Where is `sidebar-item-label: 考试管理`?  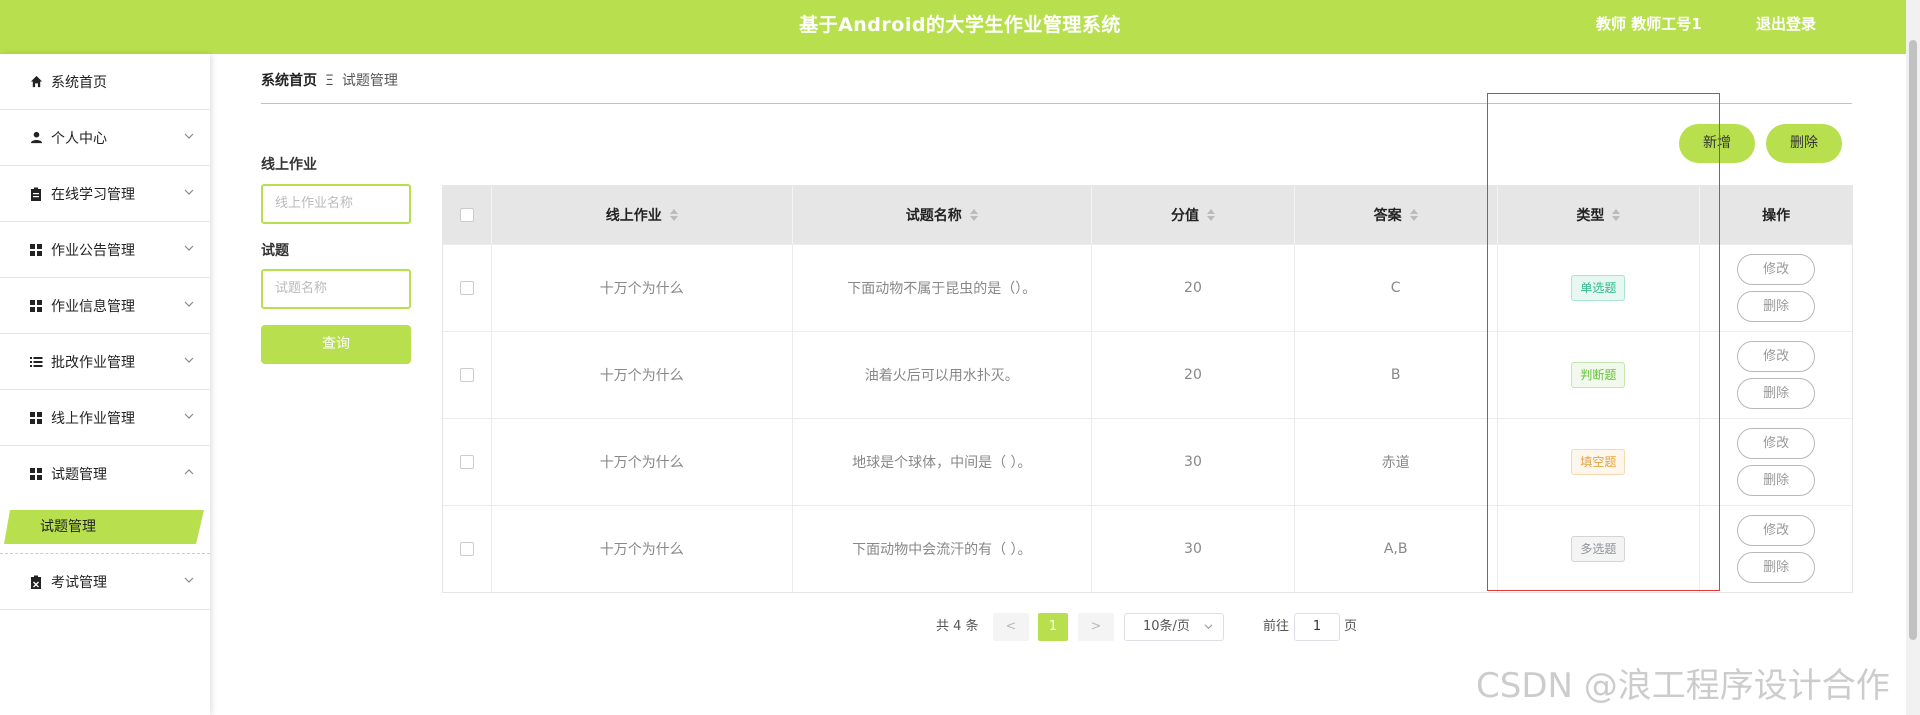
sidebar-item-label: 考试管理 is located at coordinates (79, 582).